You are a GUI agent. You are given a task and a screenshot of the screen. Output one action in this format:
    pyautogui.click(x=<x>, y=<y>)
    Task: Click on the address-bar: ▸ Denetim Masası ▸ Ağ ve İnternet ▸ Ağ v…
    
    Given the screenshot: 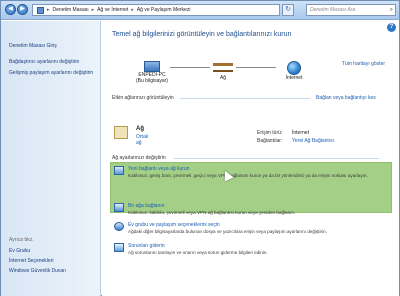 What is the action you would take?
    pyautogui.click(x=156, y=10)
    